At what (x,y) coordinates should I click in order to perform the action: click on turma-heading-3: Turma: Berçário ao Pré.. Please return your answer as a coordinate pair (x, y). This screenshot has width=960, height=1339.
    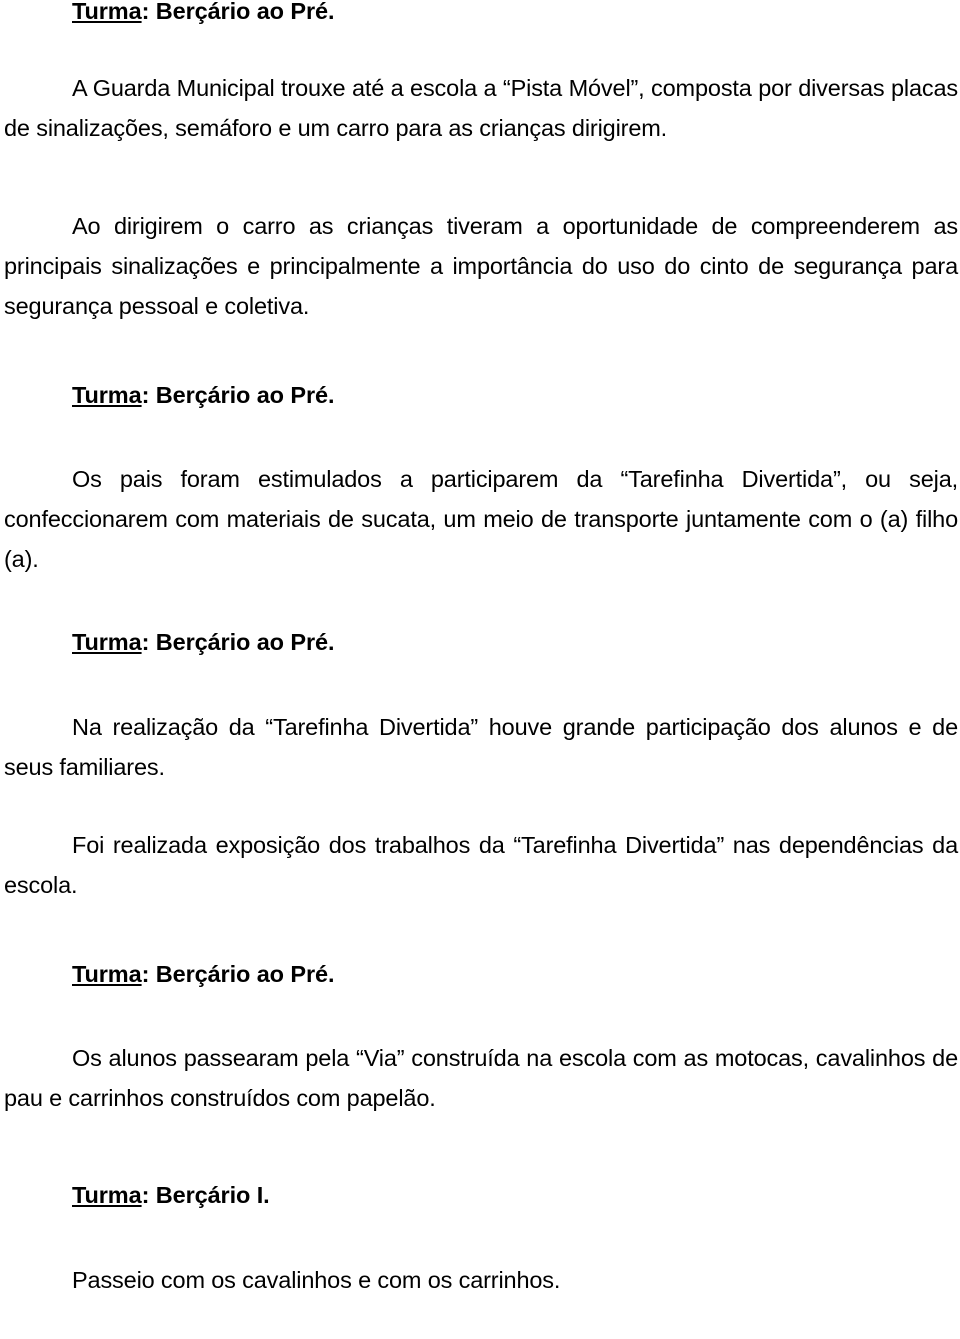
    Looking at the image, I should click on (481, 642).